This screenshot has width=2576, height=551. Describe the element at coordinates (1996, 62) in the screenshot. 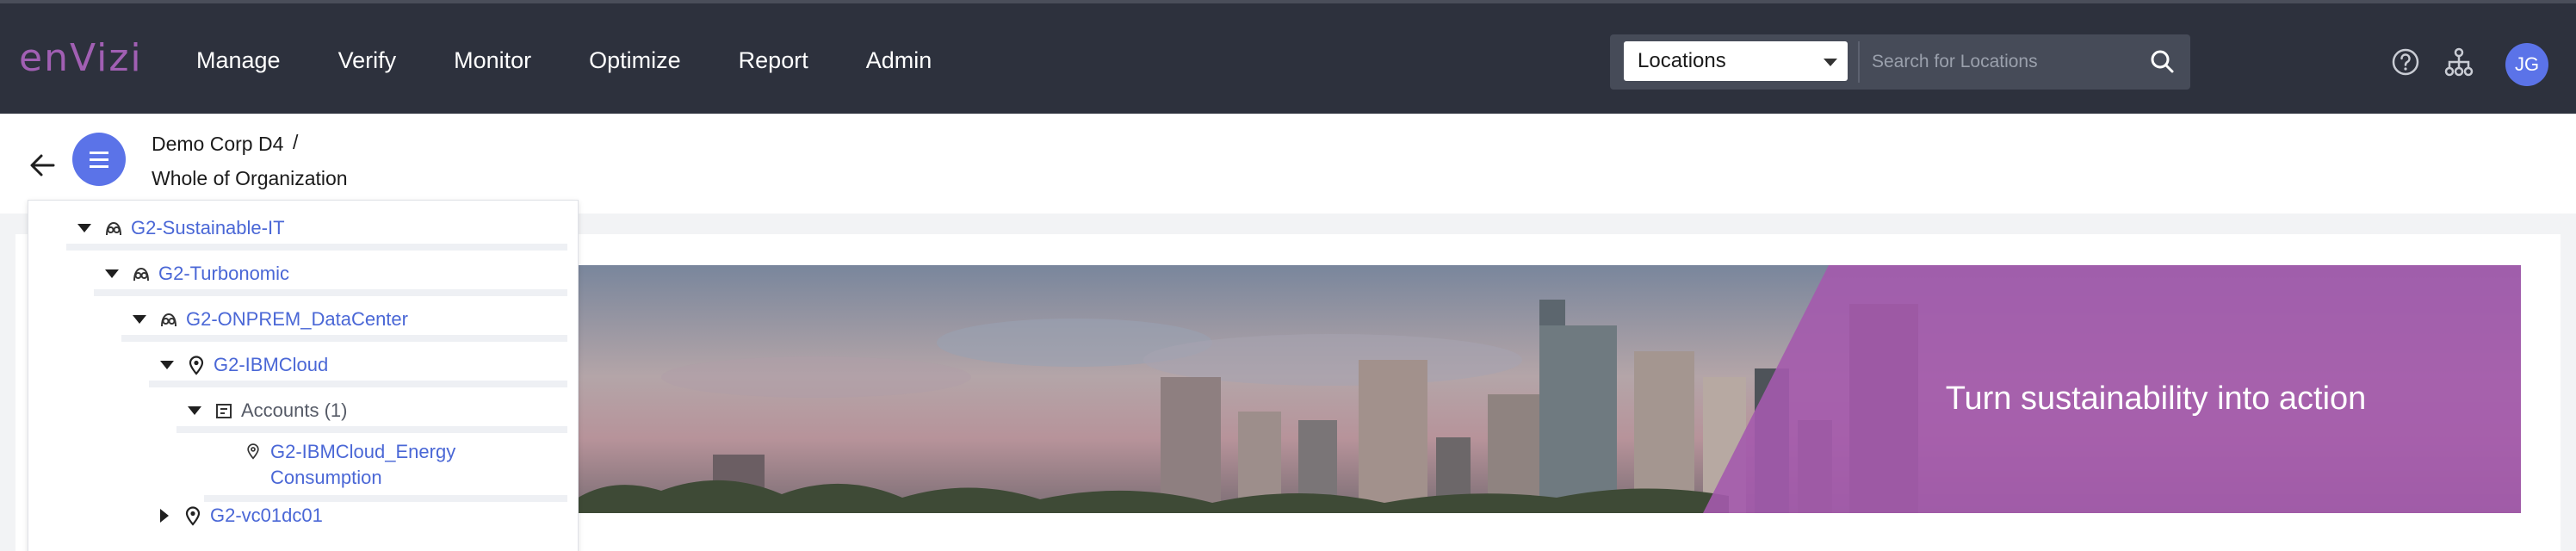

I see `search-input` at that location.